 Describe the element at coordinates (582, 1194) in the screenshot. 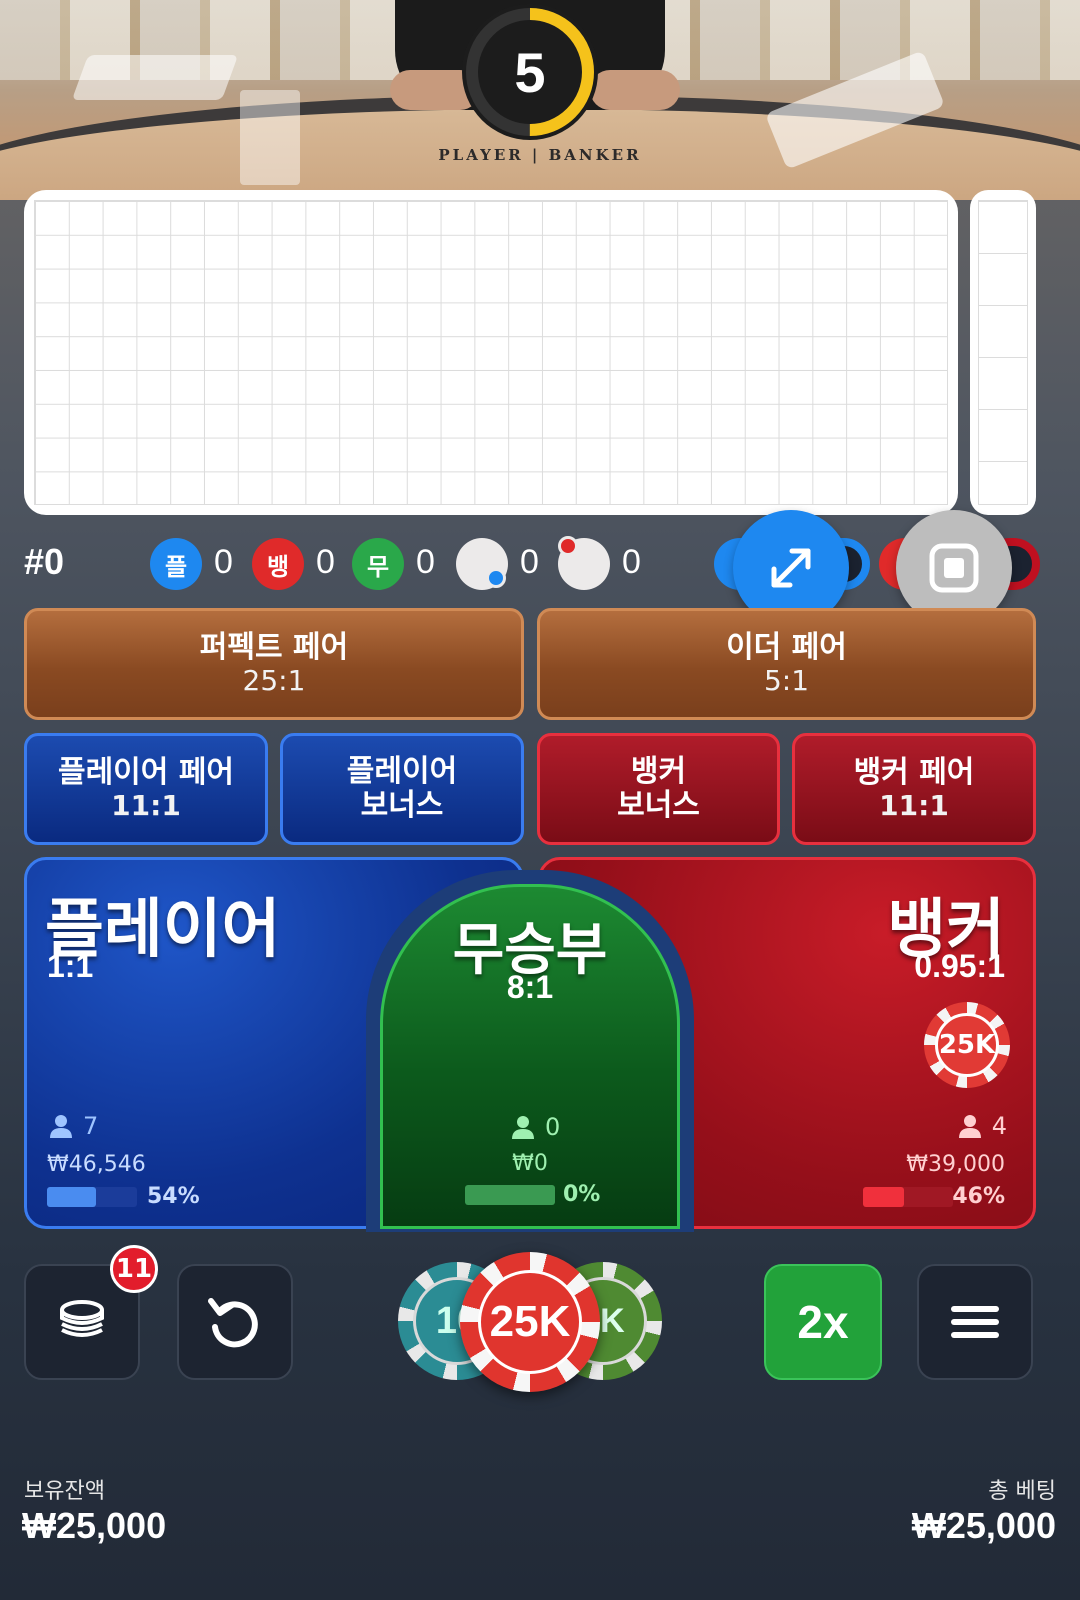

I see `bet-share-percent: 0%` at that location.